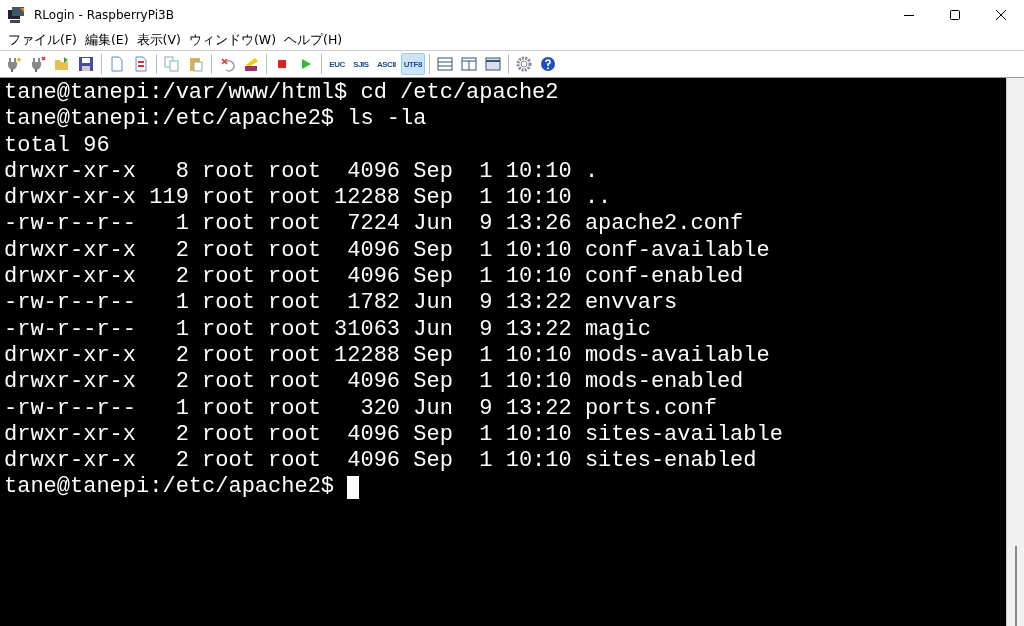  I want to click on encoding-button: ASCII, so click(386, 64).